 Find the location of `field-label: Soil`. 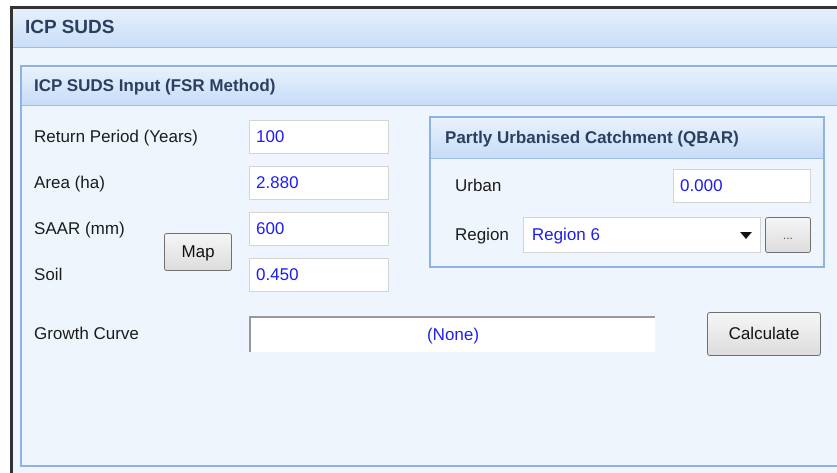

field-label: Soil is located at coordinates (48, 275).